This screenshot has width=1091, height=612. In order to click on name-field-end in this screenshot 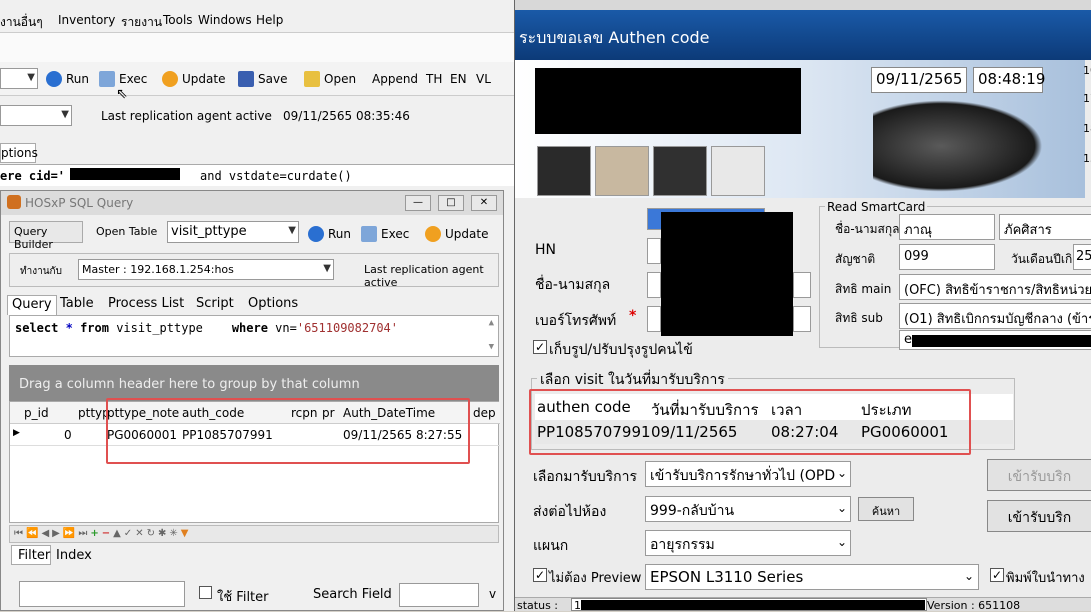, I will do `click(802, 285)`.